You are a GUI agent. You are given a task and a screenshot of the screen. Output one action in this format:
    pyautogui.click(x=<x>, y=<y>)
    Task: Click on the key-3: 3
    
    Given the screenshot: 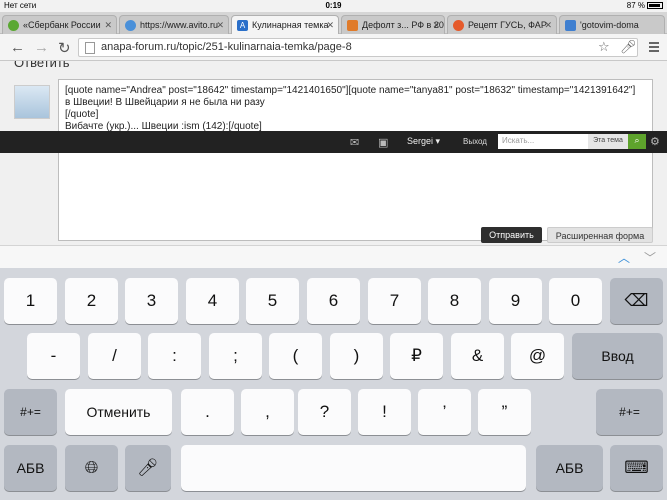 What is the action you would take?
    pyautogui.click(x=151, y=301)
    